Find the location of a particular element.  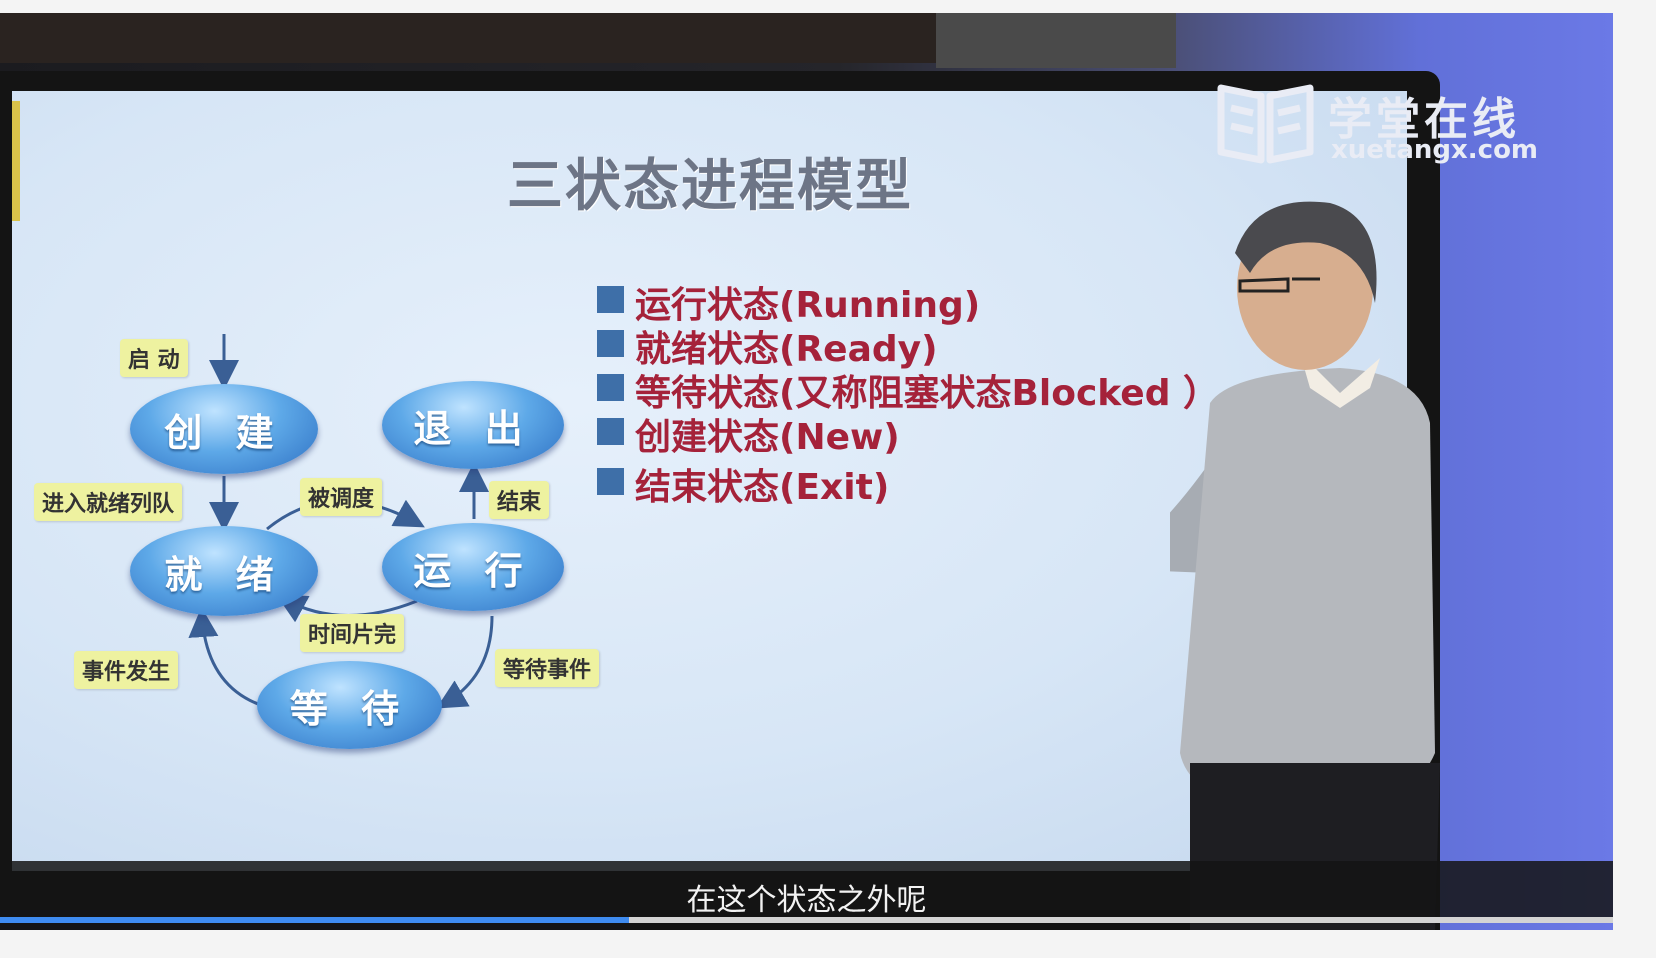

state-create: 创 建 is located at coordinates (224, 429).